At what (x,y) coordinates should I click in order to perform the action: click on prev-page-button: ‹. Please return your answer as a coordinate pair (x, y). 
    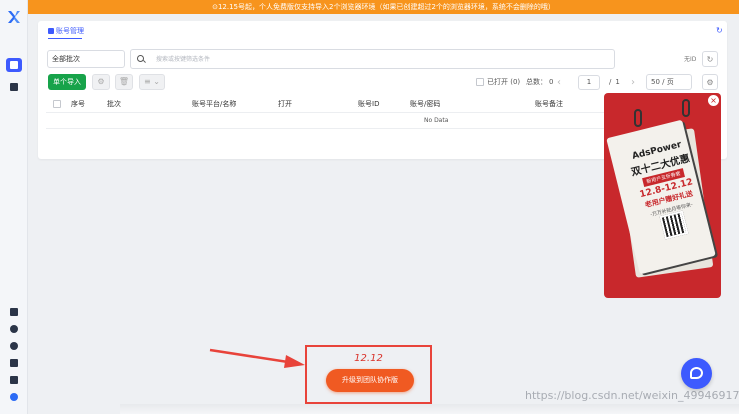
    Looking at the image, I should click on (559, 82).